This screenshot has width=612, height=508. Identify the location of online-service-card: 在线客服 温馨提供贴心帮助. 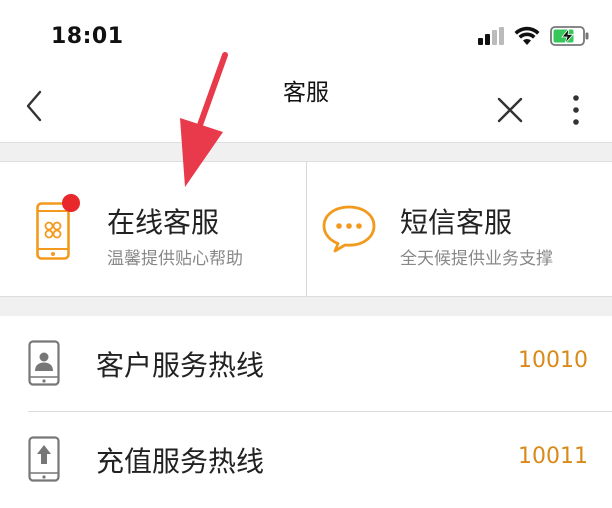
(153, 229).